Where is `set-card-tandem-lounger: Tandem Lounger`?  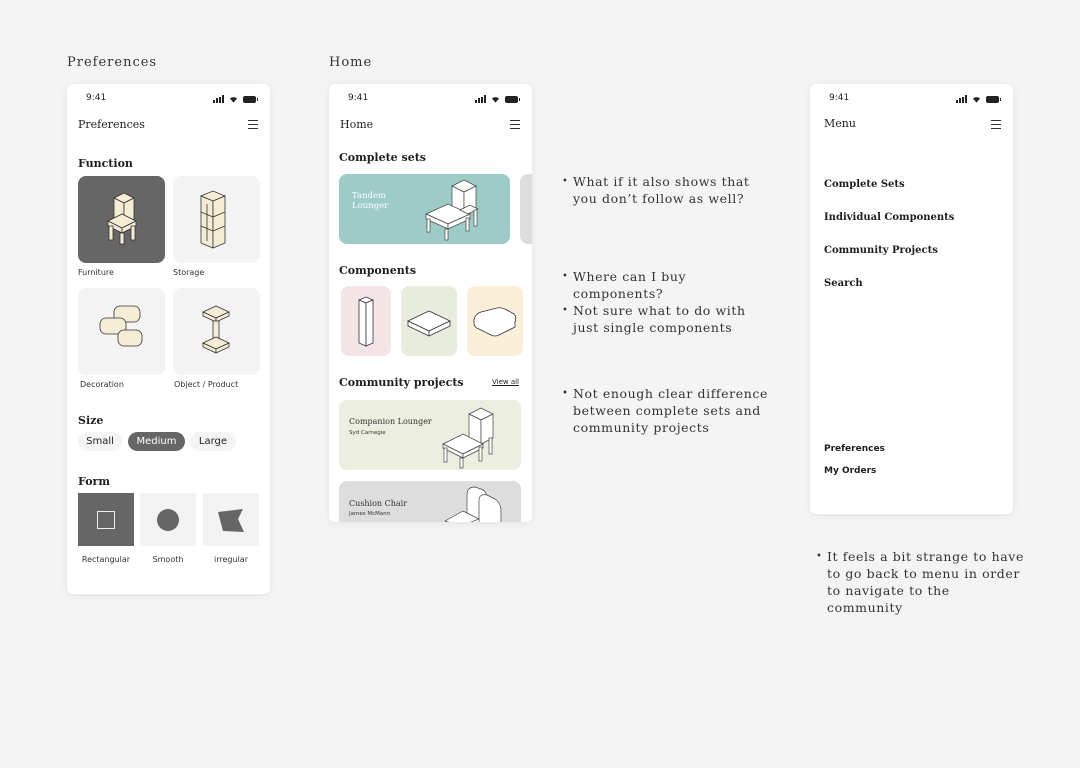 set-card-tandem-lounger: Tandem Lounger is located at coordinates (424, 209).